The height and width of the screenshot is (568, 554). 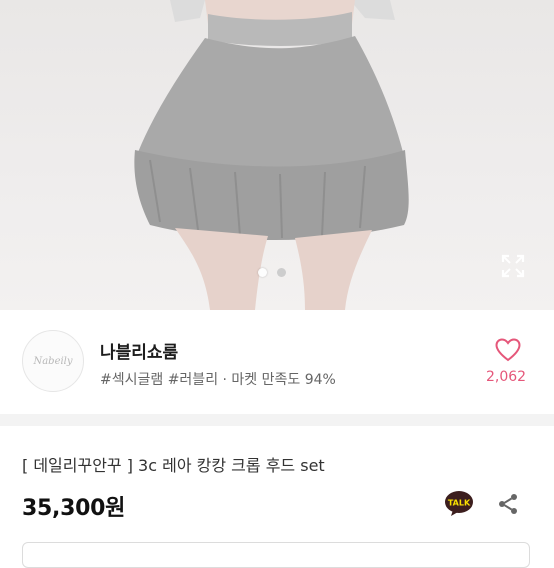 I want to click on kakao-talk-icon: TALK, so click(x=459, y=503).